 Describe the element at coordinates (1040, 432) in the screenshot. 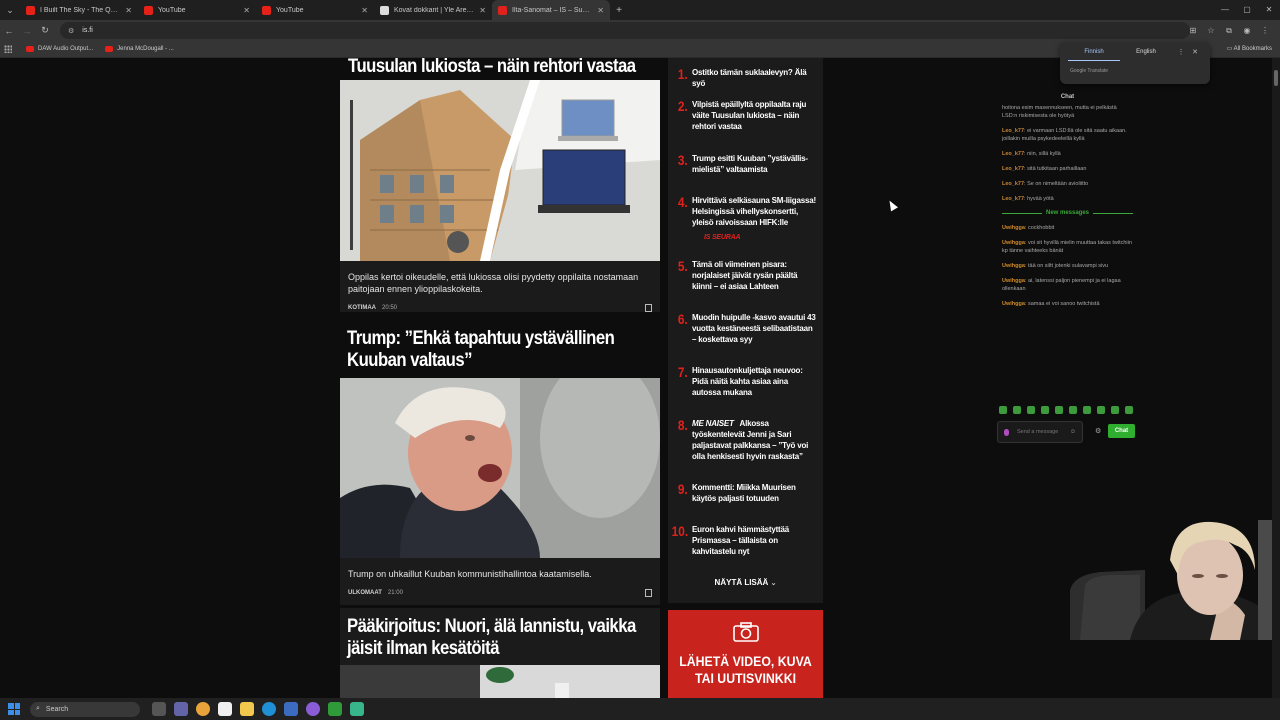

I see `chat-message-input: Send a message ☺` at that location.